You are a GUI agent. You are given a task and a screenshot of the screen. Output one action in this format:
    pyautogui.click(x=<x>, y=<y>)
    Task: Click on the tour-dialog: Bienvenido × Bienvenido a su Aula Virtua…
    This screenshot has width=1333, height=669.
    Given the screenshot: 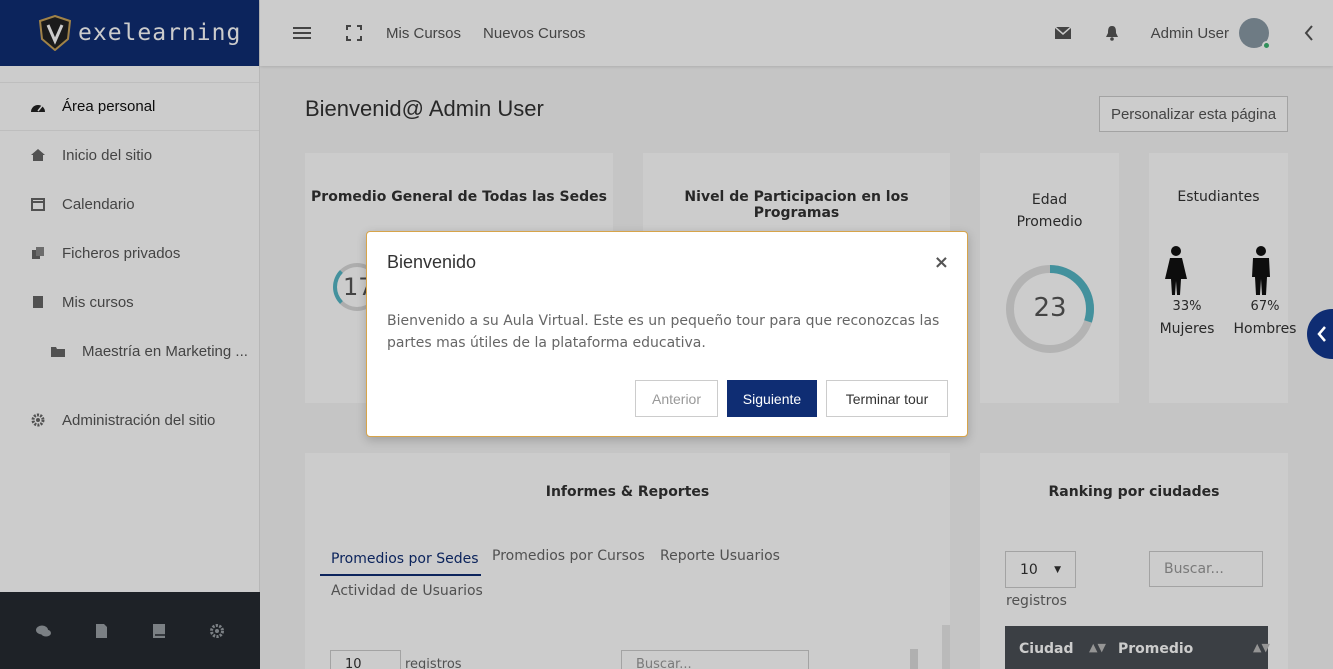 What is the action you would take?
    pyautogui.click(x=667, y=334)
    